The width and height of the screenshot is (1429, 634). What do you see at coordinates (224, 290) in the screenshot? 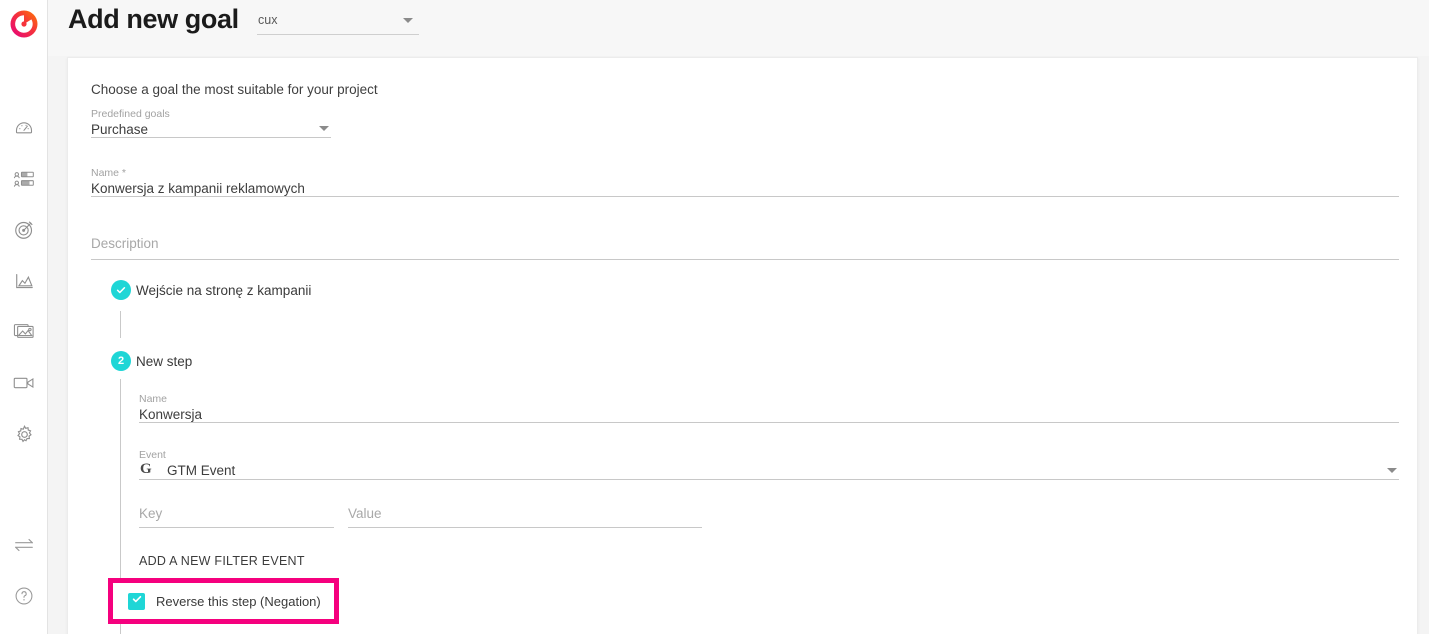
I see `step-1-label: Wejście na stronę z kampanii` at bounding box center [224, 290].